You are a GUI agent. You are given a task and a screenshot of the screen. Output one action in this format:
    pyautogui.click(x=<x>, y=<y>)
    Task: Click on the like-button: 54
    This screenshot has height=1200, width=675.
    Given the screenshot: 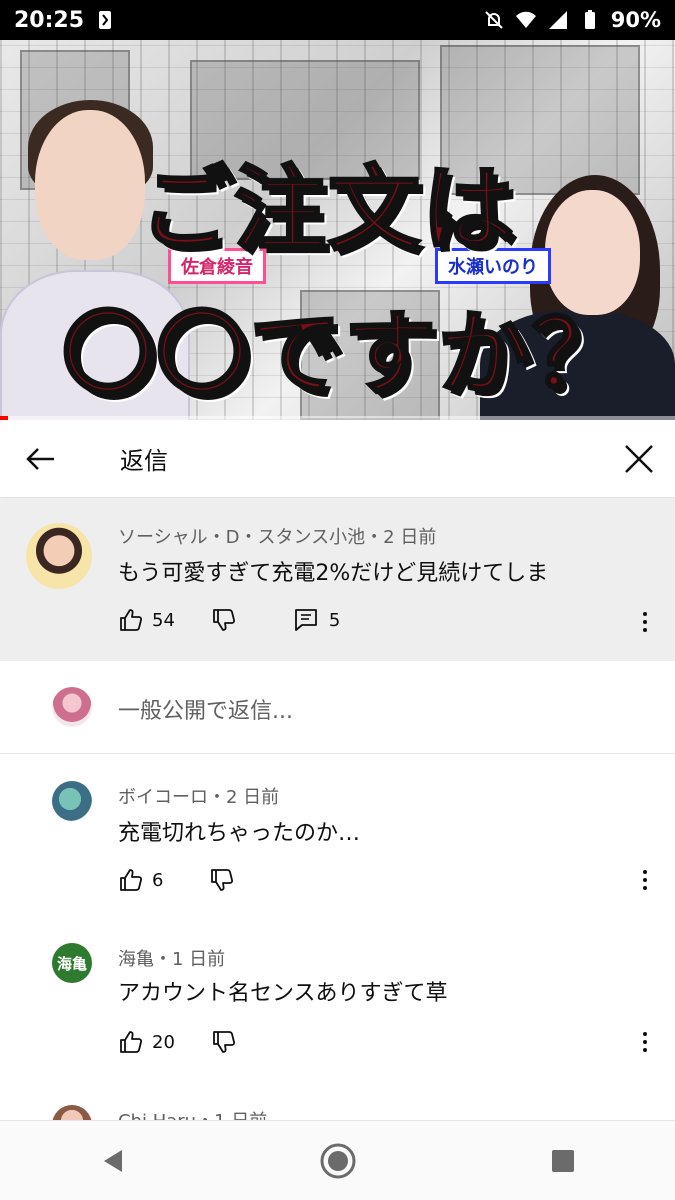 What is the action you would take?
    pyautogui.click(x=146, y=620)
    